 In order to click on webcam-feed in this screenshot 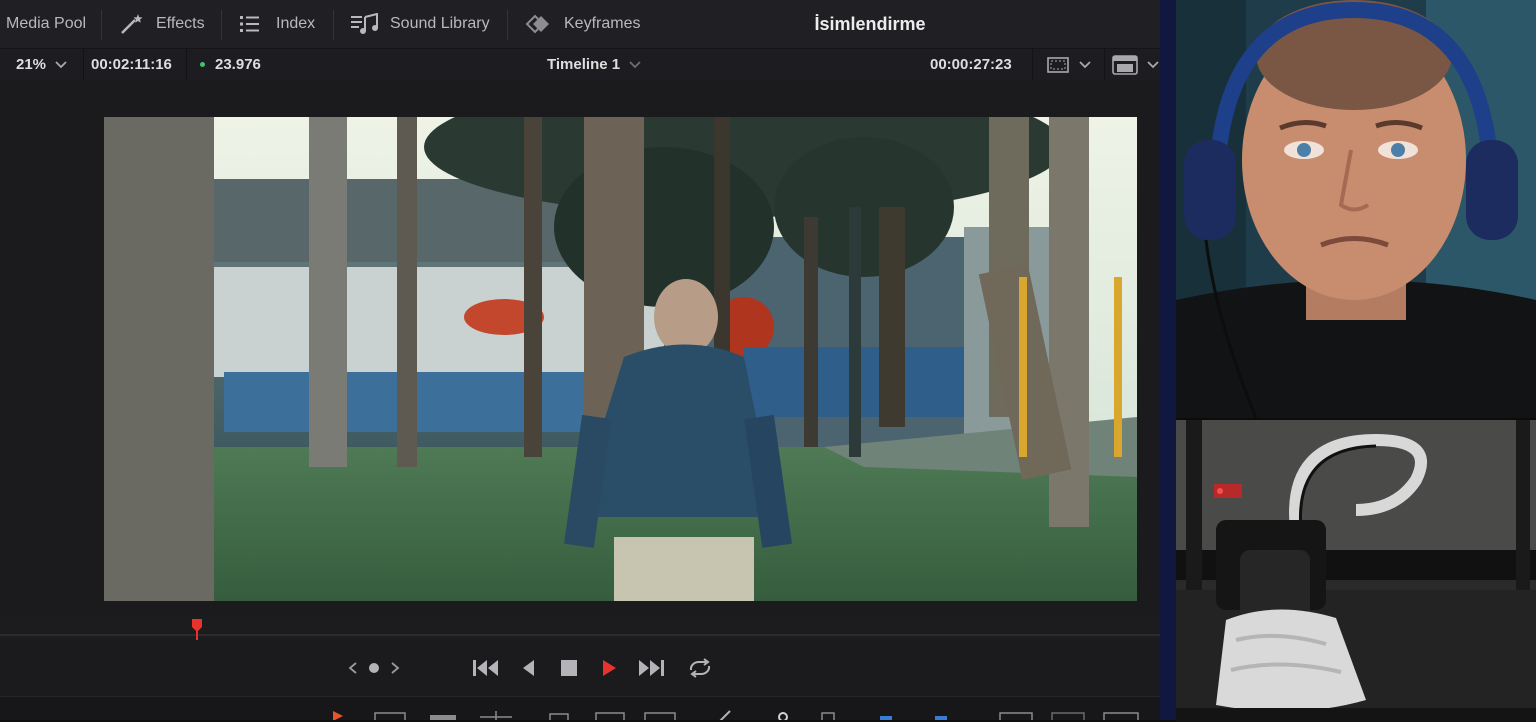, I will do `click(1356, 209)`.